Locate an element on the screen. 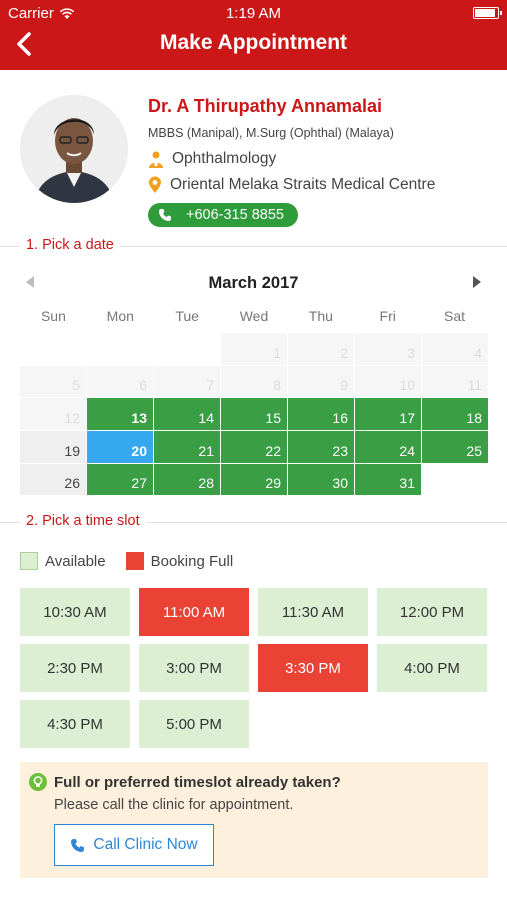 The image size is (507, 900). calendar-weekday-header: Sun Mon Tue Wed Thu Fri Sat is located at coordinates (254, 316).